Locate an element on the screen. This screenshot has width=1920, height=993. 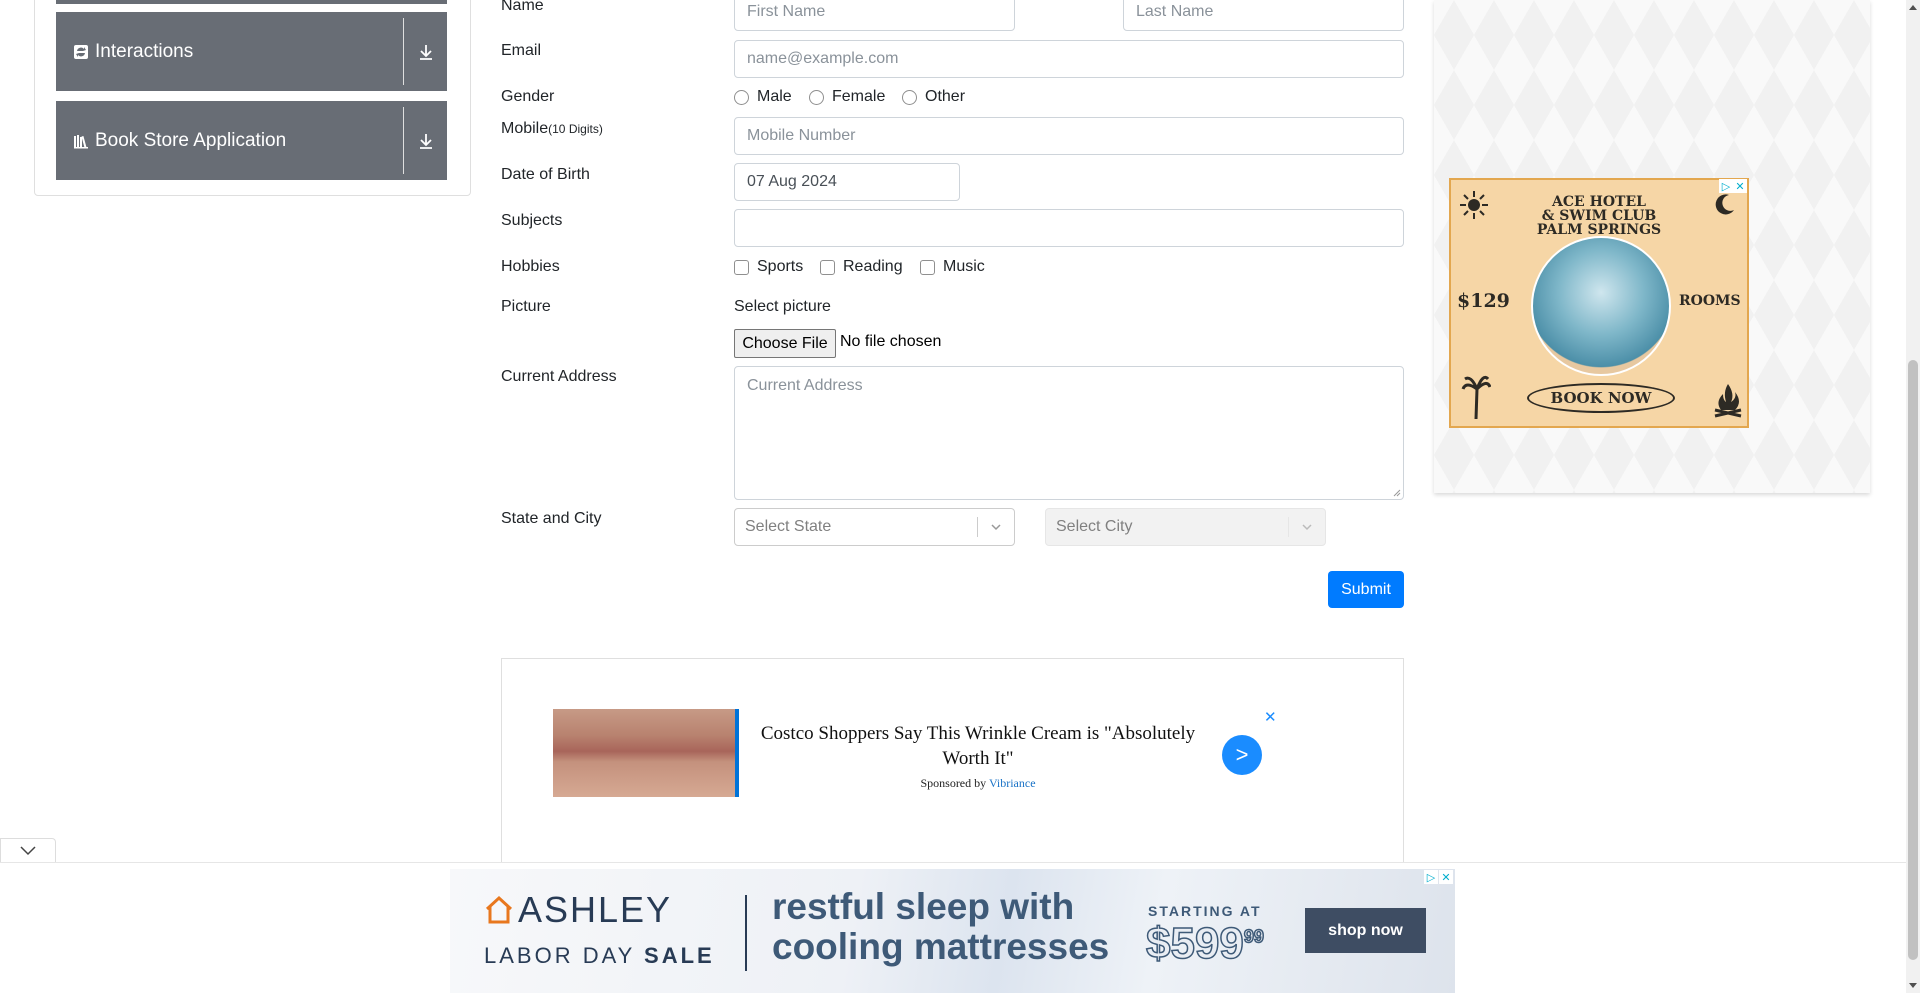
city-select: Select City is located at coordinates (1185, 527).